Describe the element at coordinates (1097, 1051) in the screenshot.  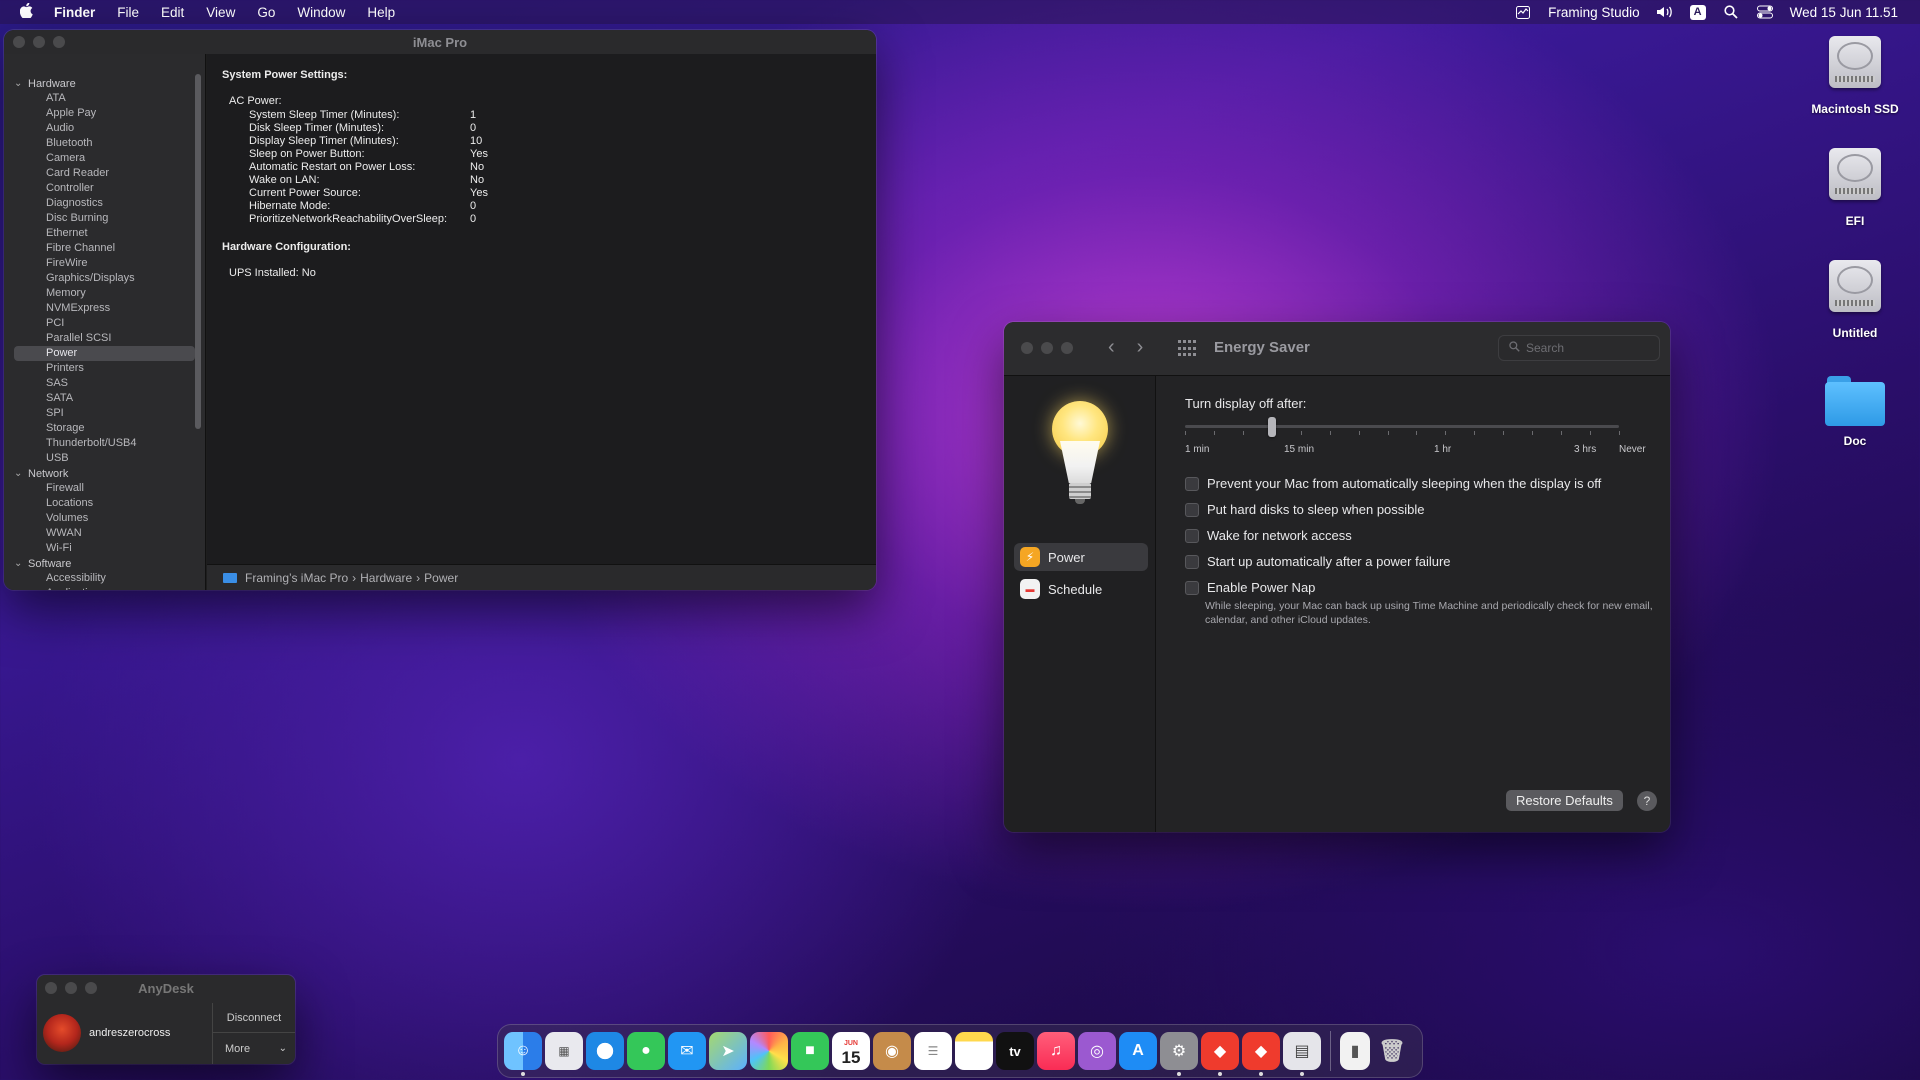
I see `podcasts-icon: ◎` at that location.